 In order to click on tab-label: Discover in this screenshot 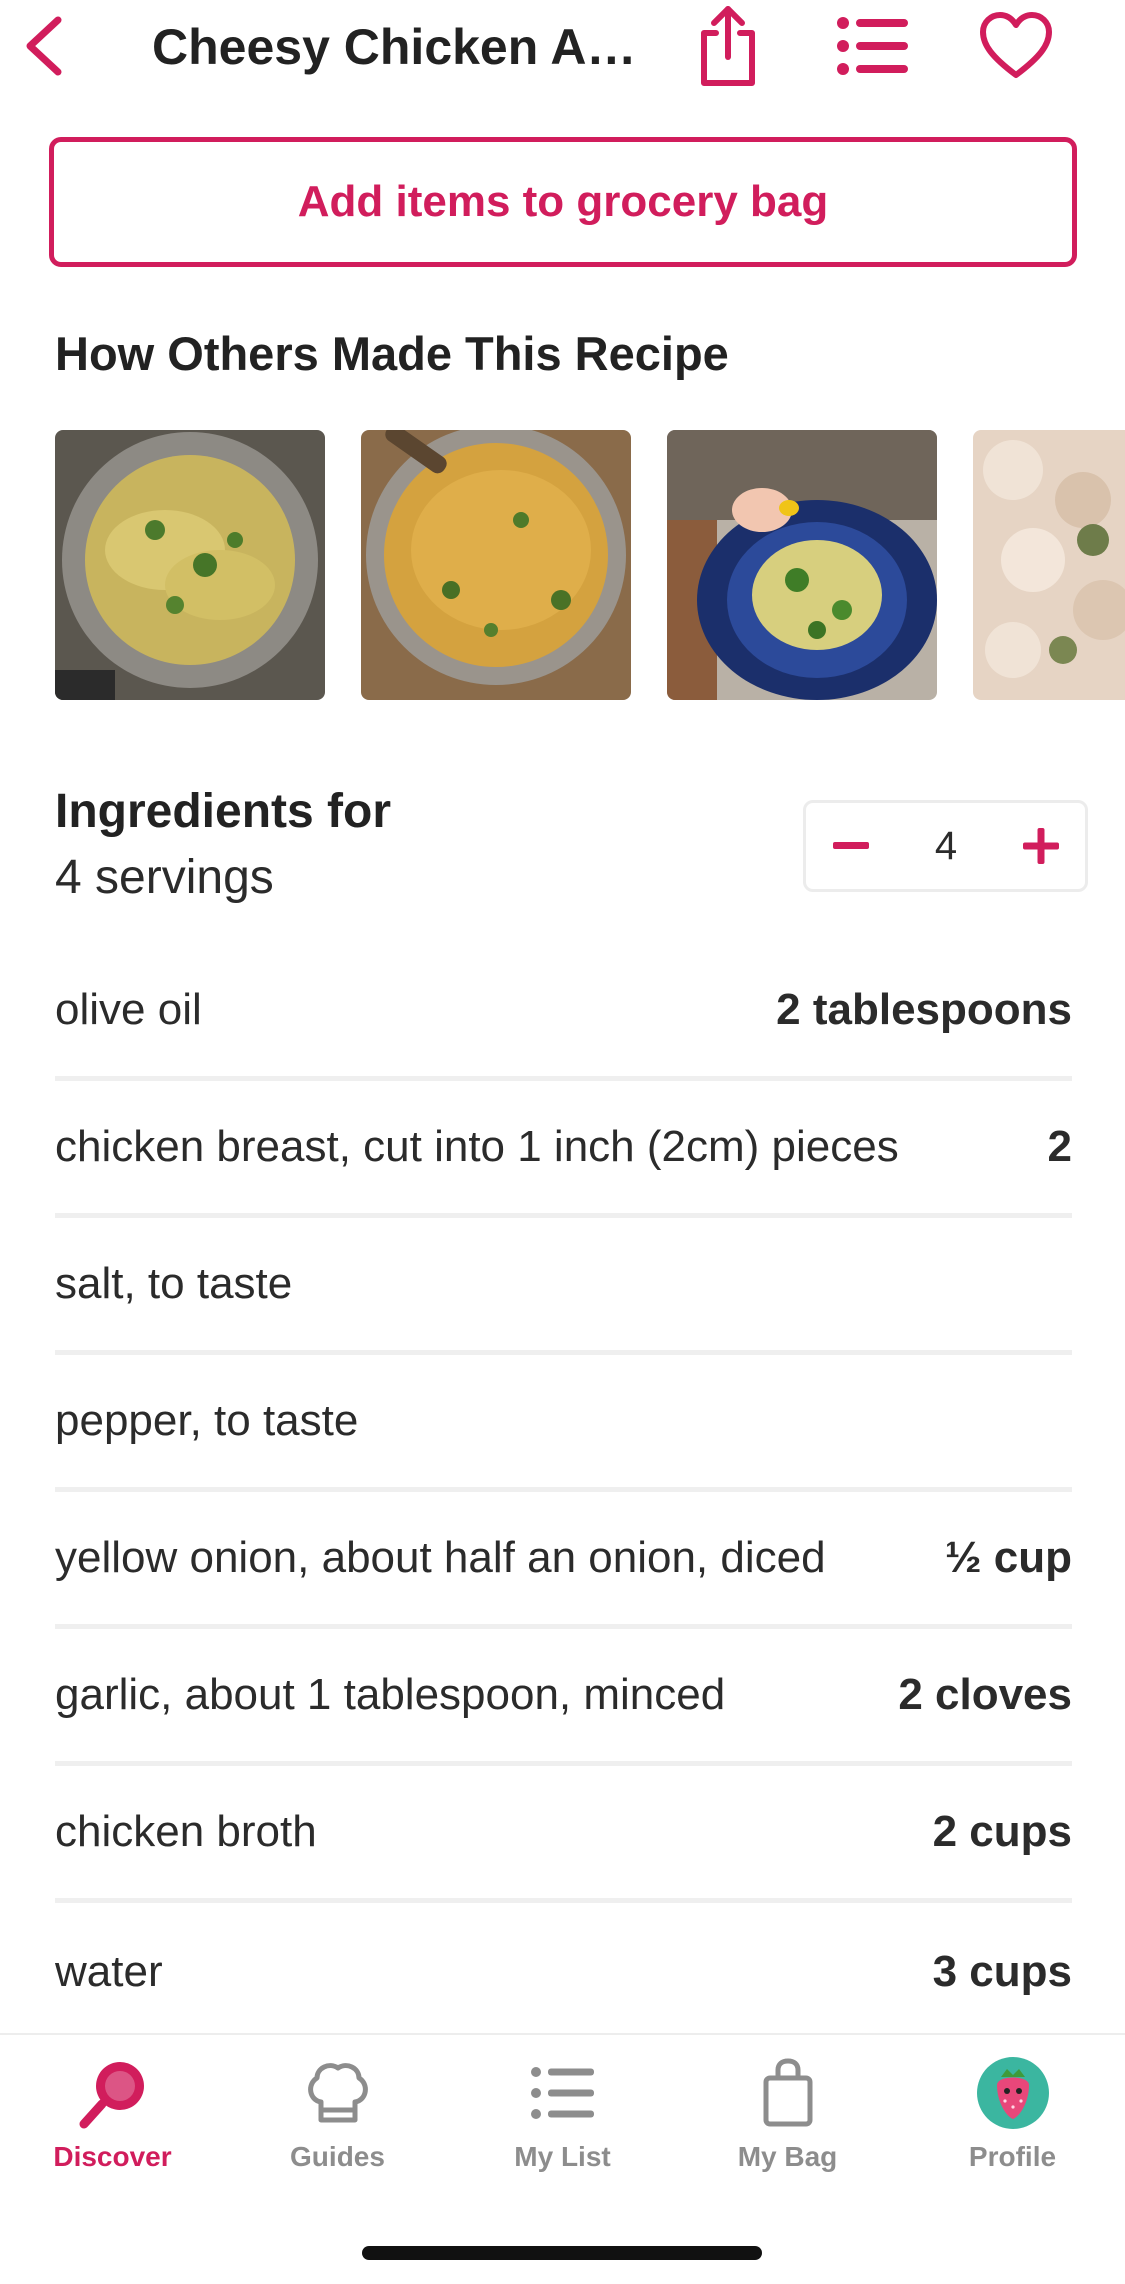, I will do `click(112, 2156)`.